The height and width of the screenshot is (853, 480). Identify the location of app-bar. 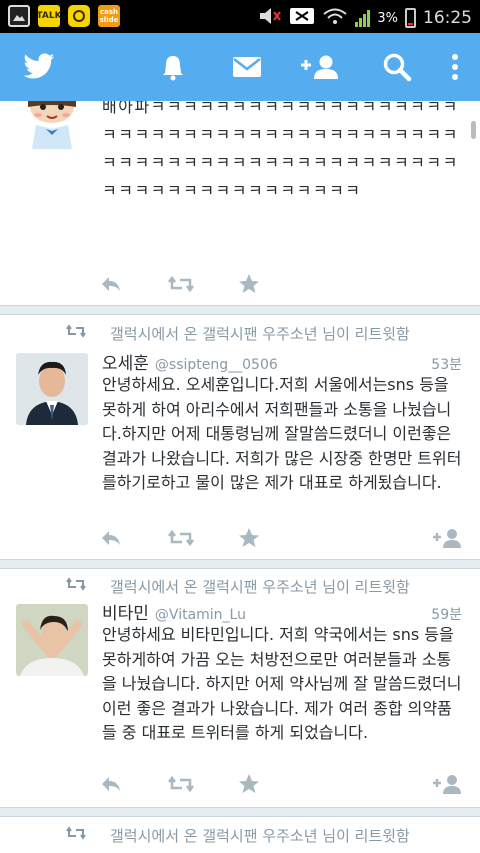
(240, 67).